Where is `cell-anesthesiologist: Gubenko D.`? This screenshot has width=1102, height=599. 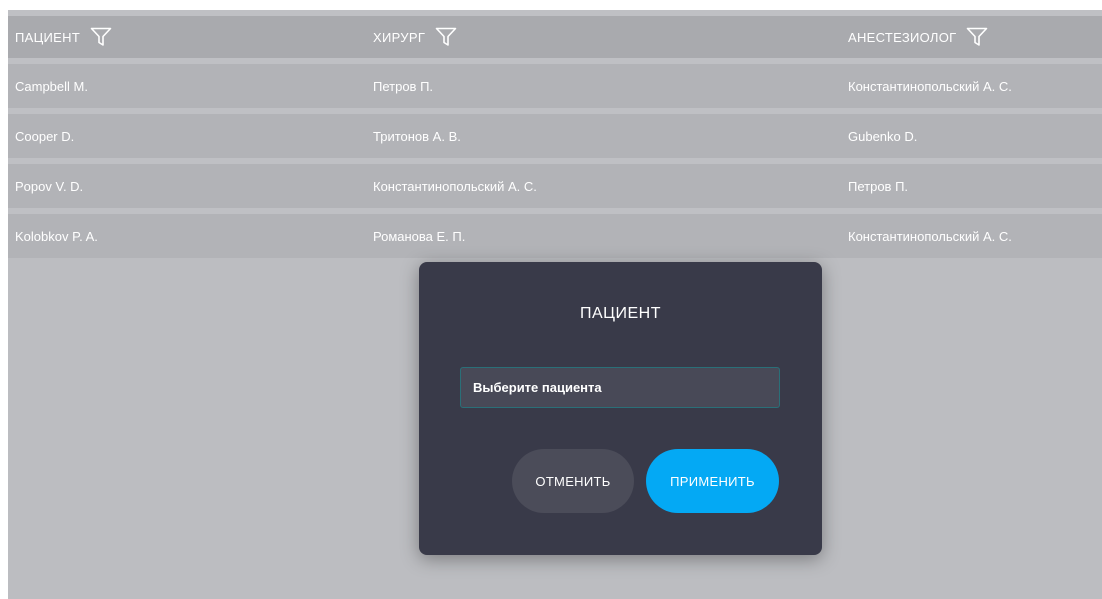 cell-anesthesiologist: Gubenko D. is located at coordinates (883, 136).